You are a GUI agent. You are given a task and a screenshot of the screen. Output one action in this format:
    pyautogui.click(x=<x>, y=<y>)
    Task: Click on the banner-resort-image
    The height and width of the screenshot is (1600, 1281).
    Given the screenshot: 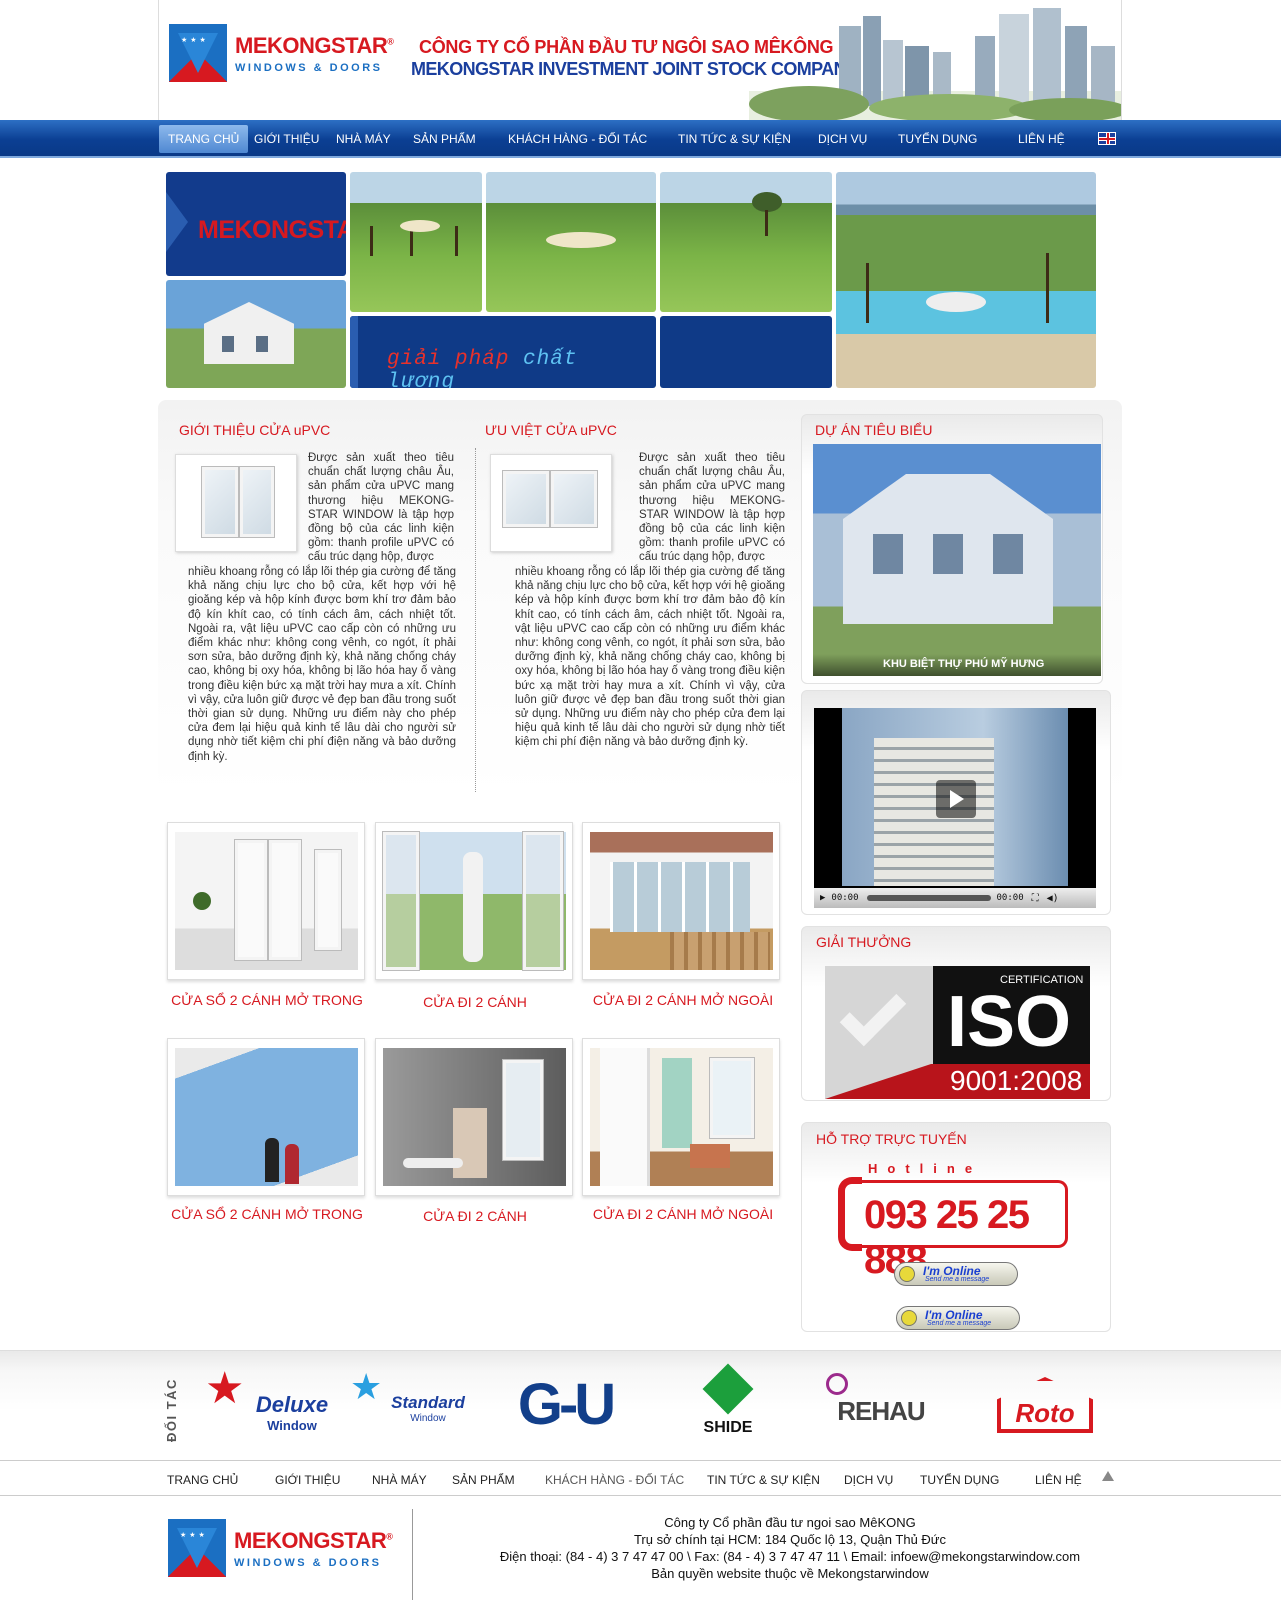 What is the action you would take?
    pyautogui.click(x=966, y=280)
    